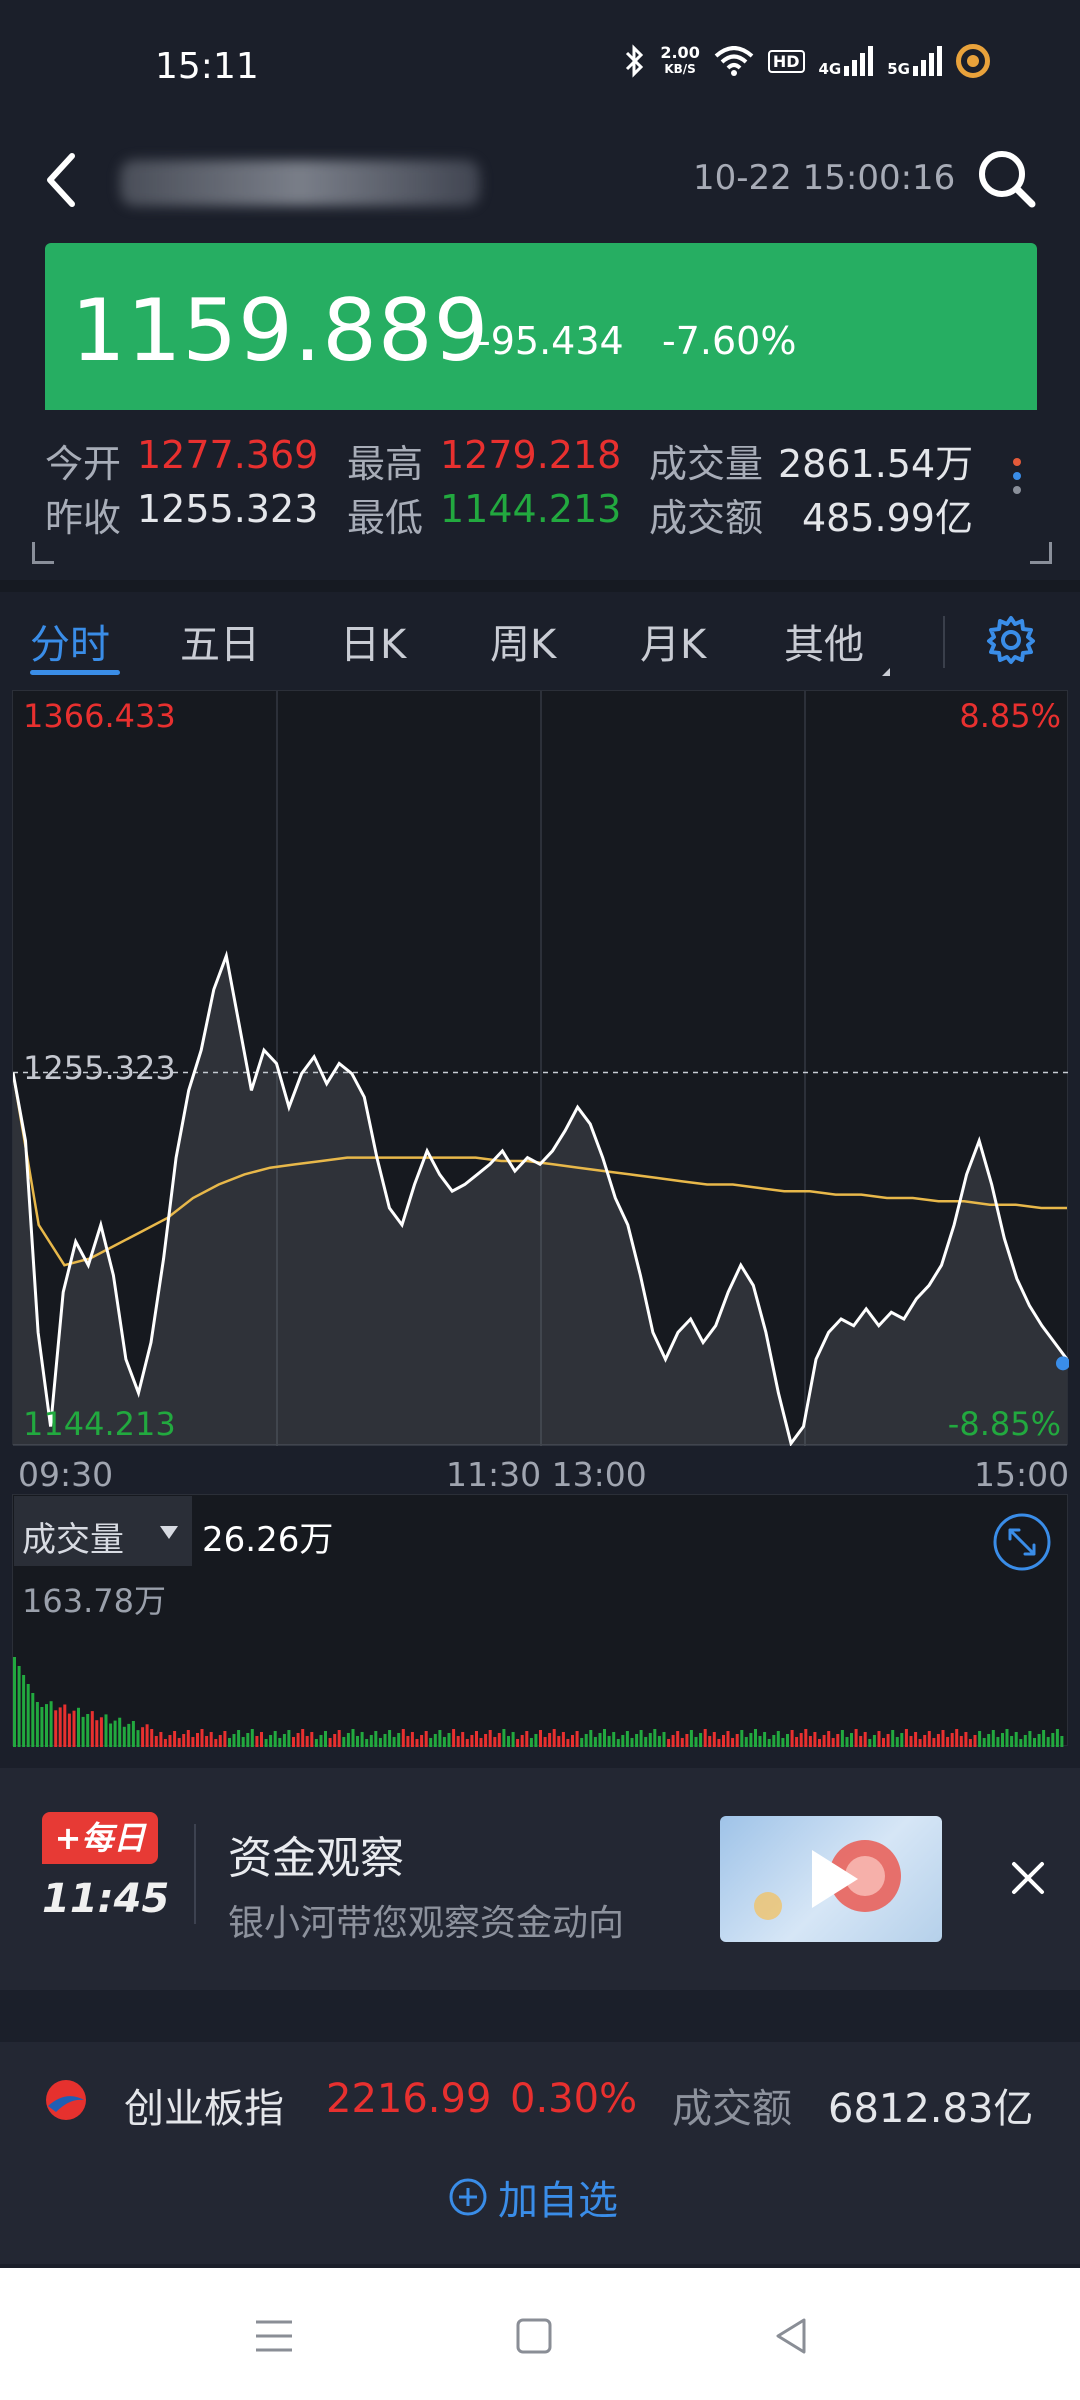  What do you see at coordinates (63, 180) in the screenshot?
I see `back-arrow-icon` at bounding box center [63, 180].